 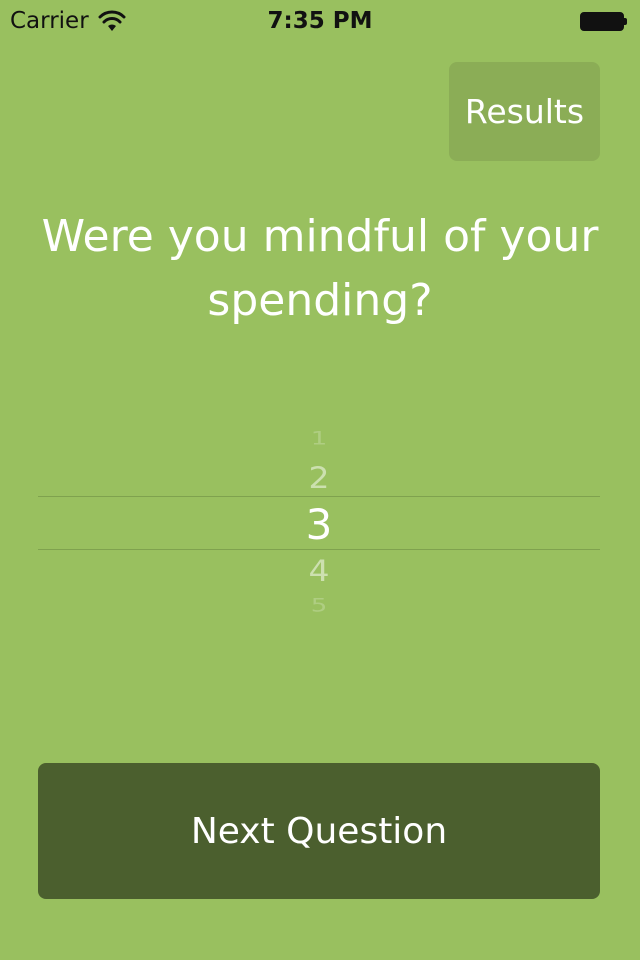 I want to click on battery-icon, so click(x=603, y=21).